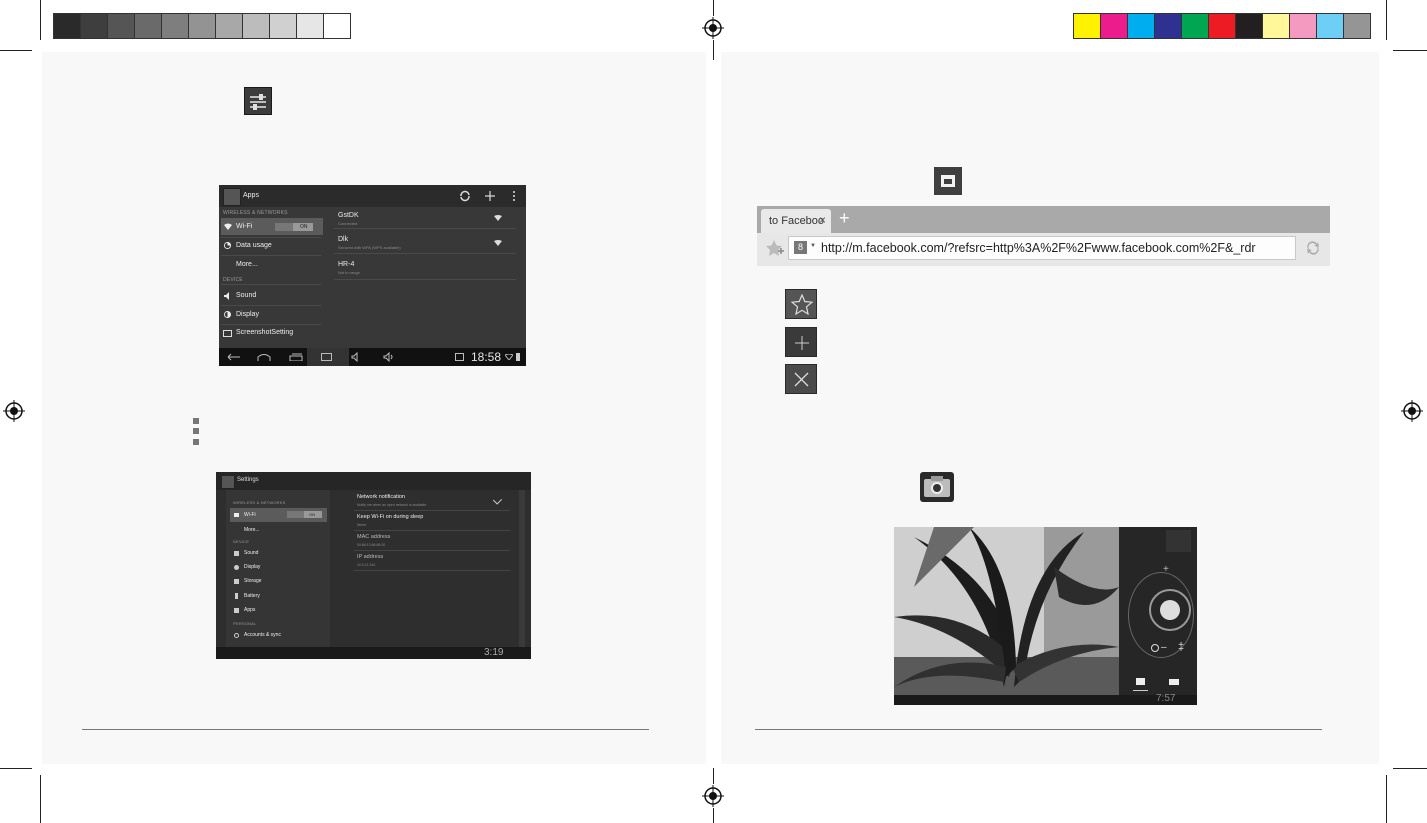 This screenshot has width=1427, height=823. I want to click on shutter-button, so click(1170, 610).